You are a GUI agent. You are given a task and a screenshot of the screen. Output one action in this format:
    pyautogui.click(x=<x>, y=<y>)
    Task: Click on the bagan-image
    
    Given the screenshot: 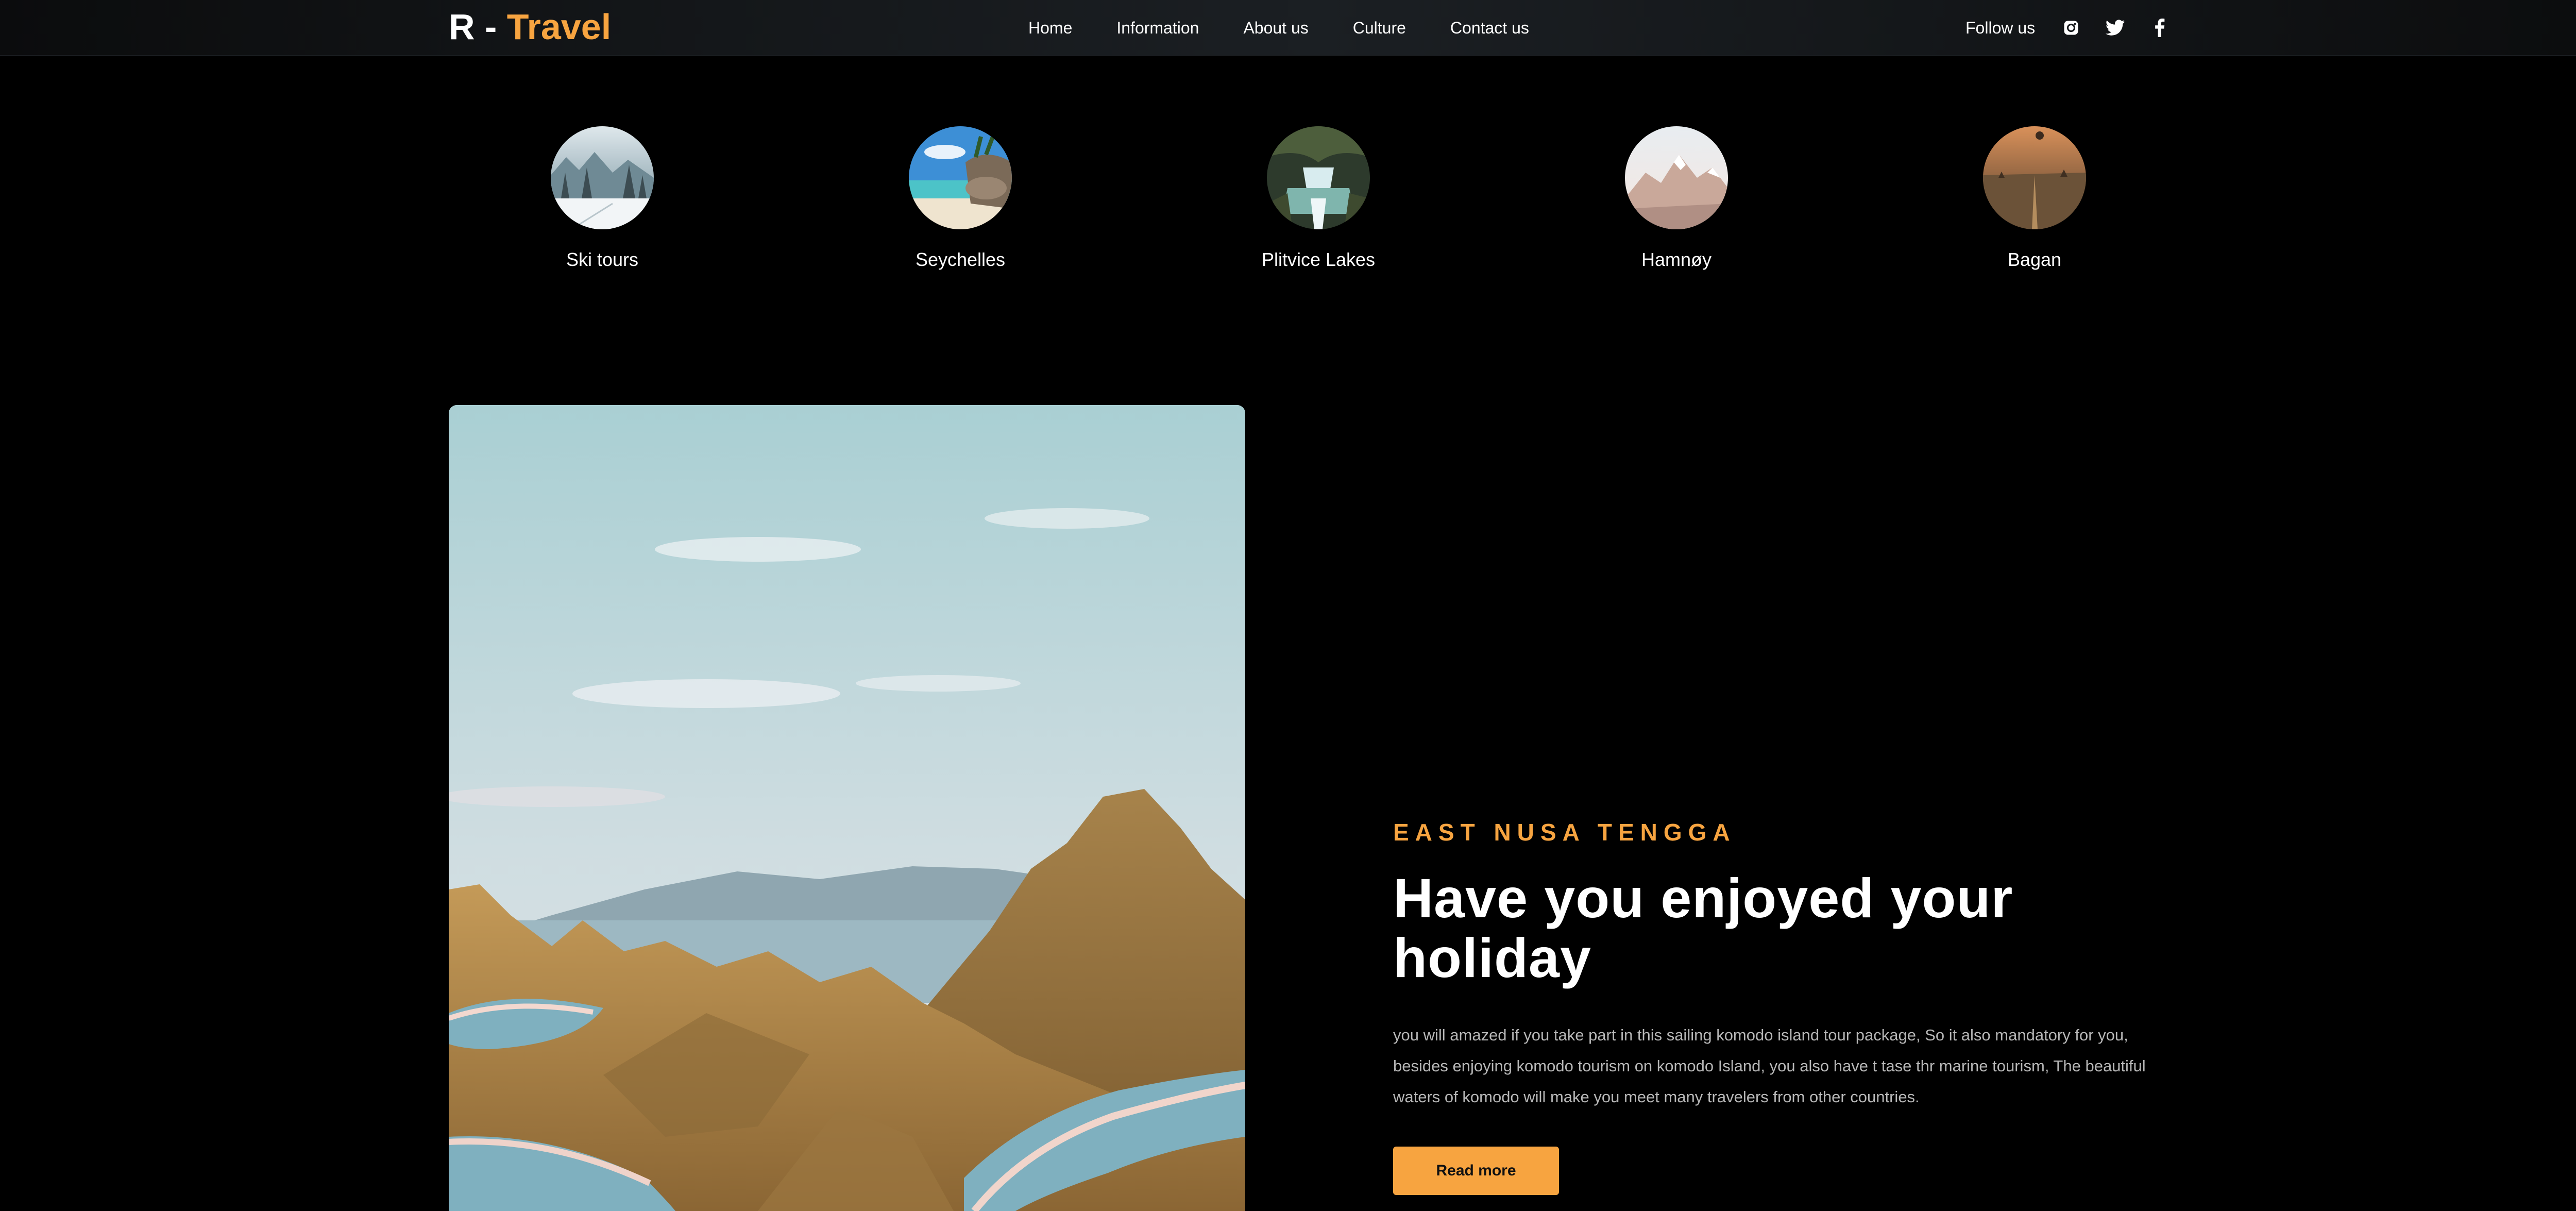 What is the action you would take?
    pyautogui.click(x=2034, y=178)
    